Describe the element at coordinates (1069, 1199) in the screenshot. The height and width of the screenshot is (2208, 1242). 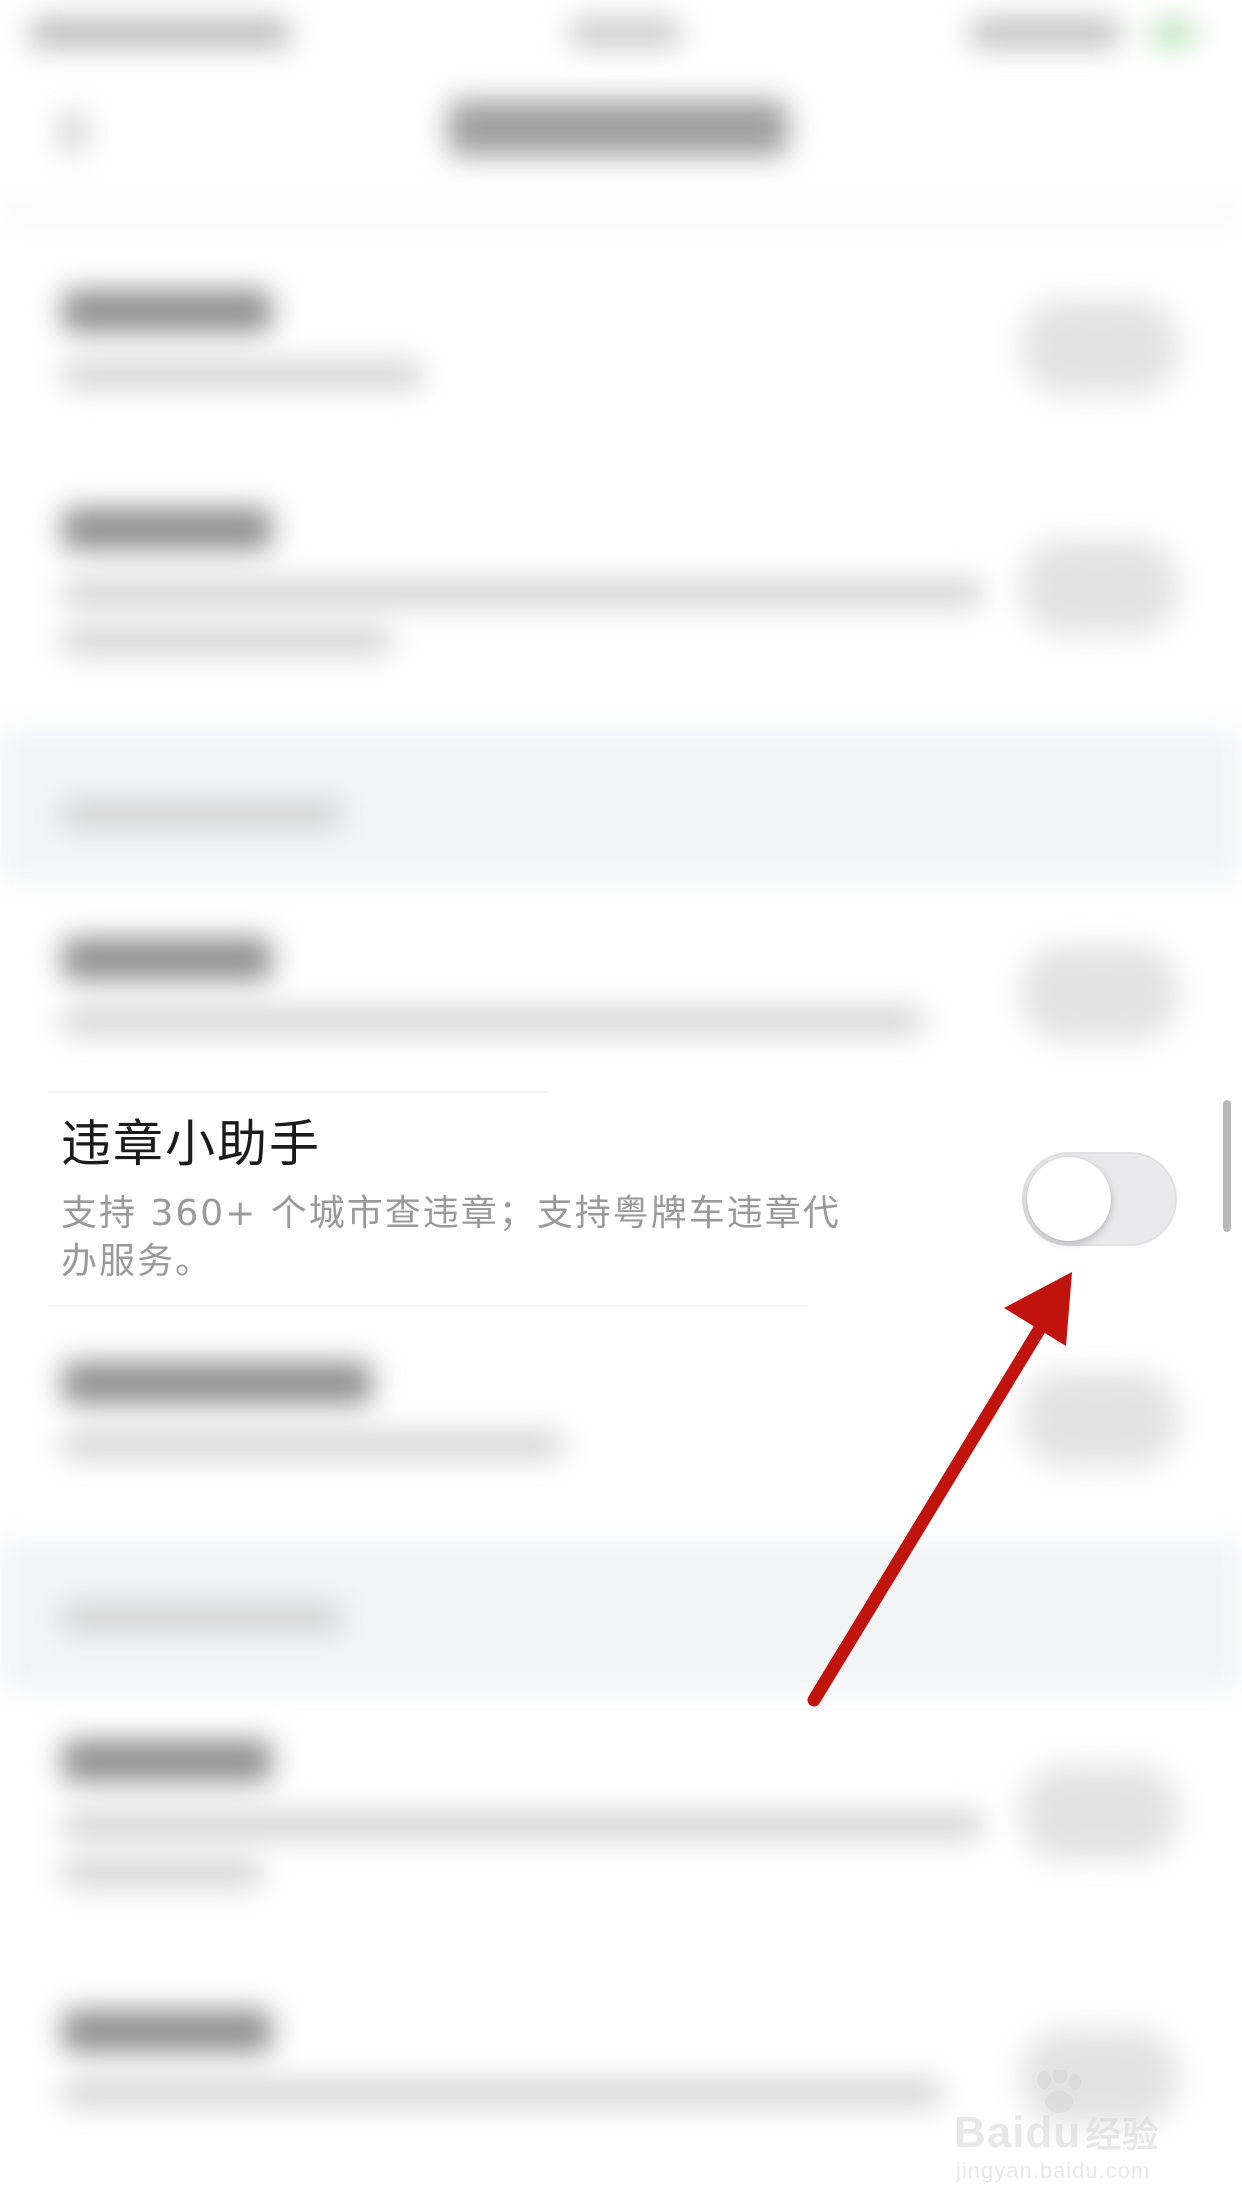
I see `toggle-knob` at that location.